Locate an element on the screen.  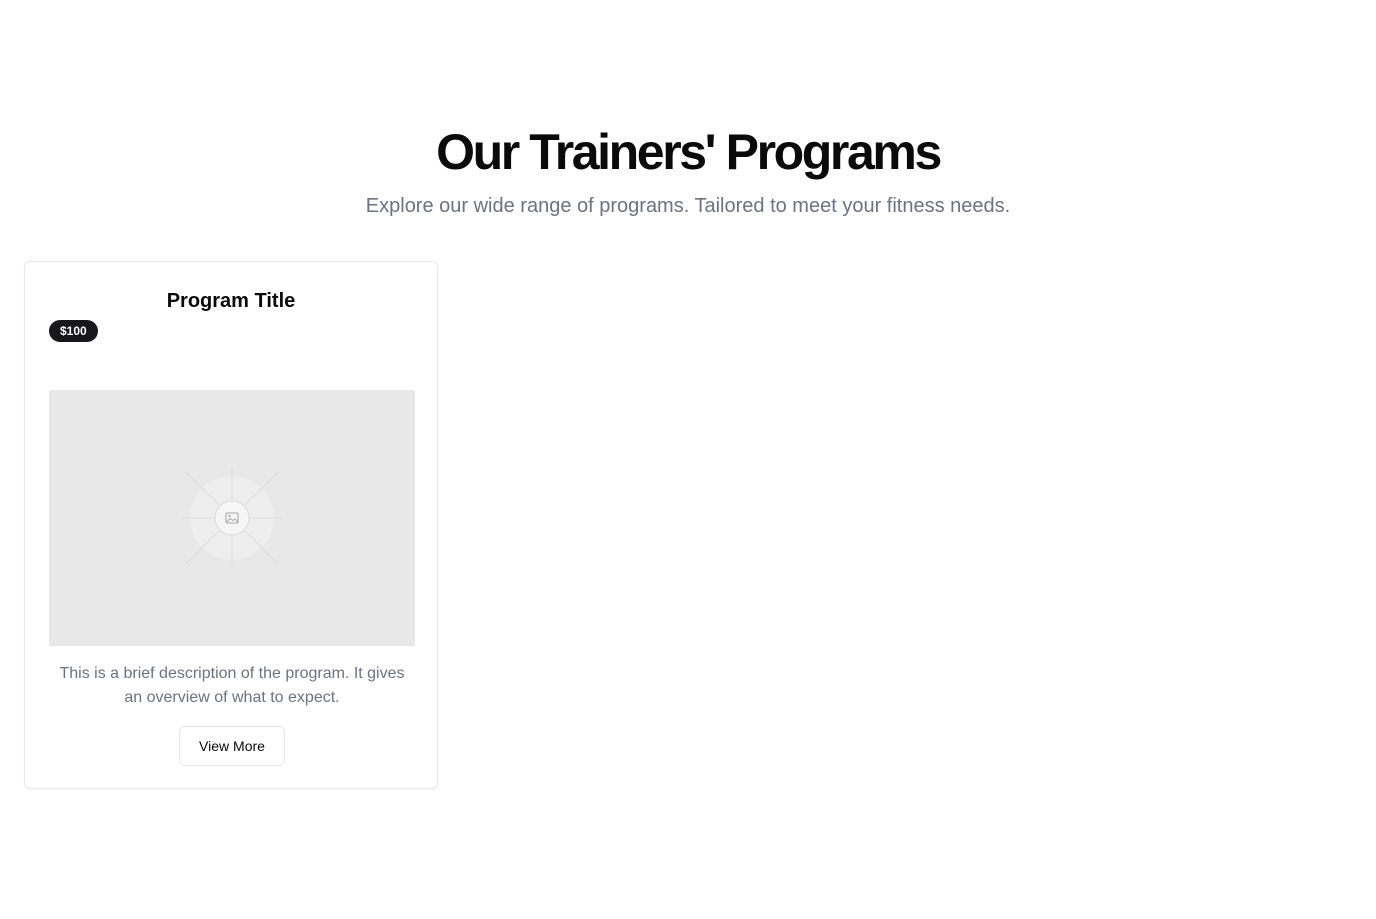
view-more-button: View More is located at coordinates (232, 746).